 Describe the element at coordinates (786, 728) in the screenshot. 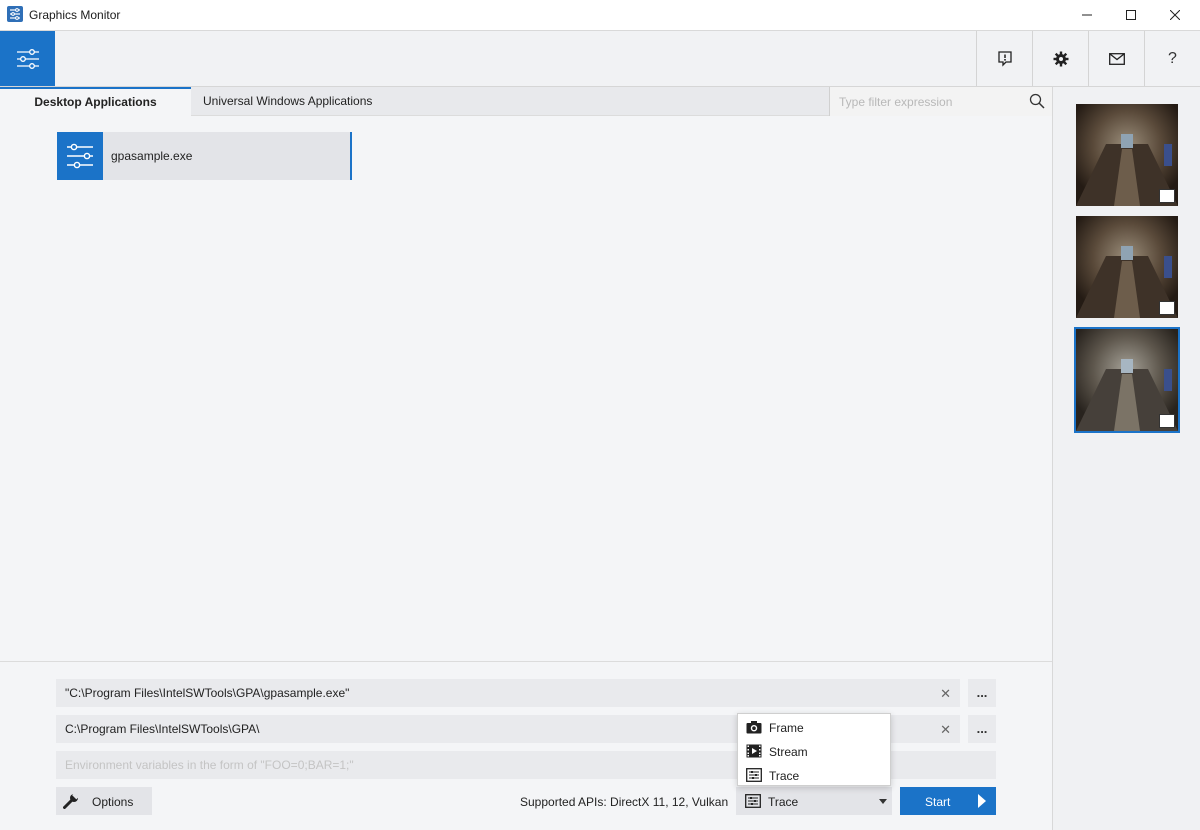

I see `menu-item-label: Frame` at that location.